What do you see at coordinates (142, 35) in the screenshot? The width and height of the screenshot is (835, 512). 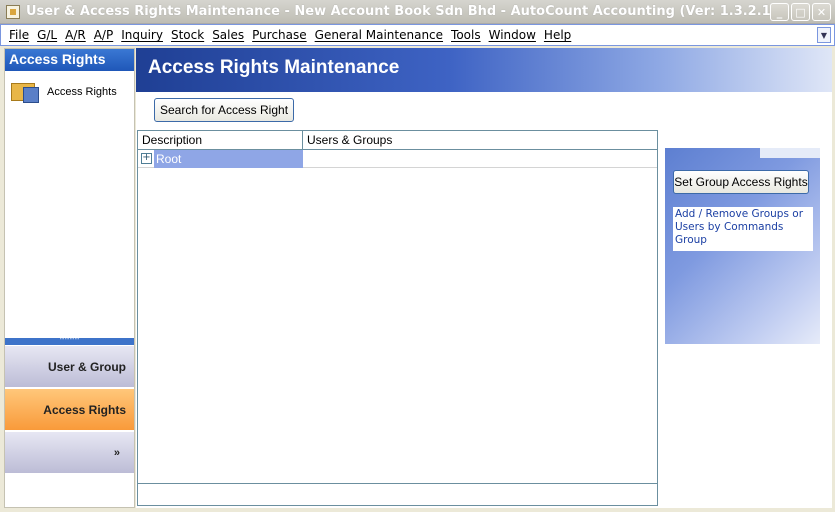 I see `menu-inquiry: Inquiry` at bounding box center [142, 35].